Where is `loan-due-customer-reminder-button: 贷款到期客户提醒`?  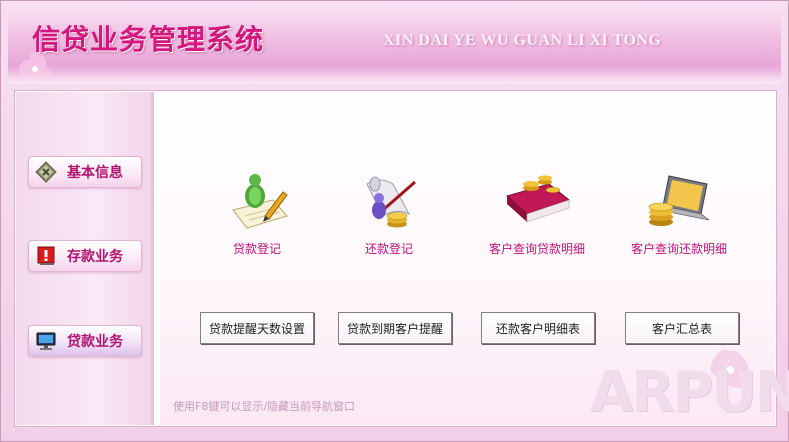
loan-due-customer-reminder-button: 贷款到期客户提醒 is located at coordinates (395, 328).